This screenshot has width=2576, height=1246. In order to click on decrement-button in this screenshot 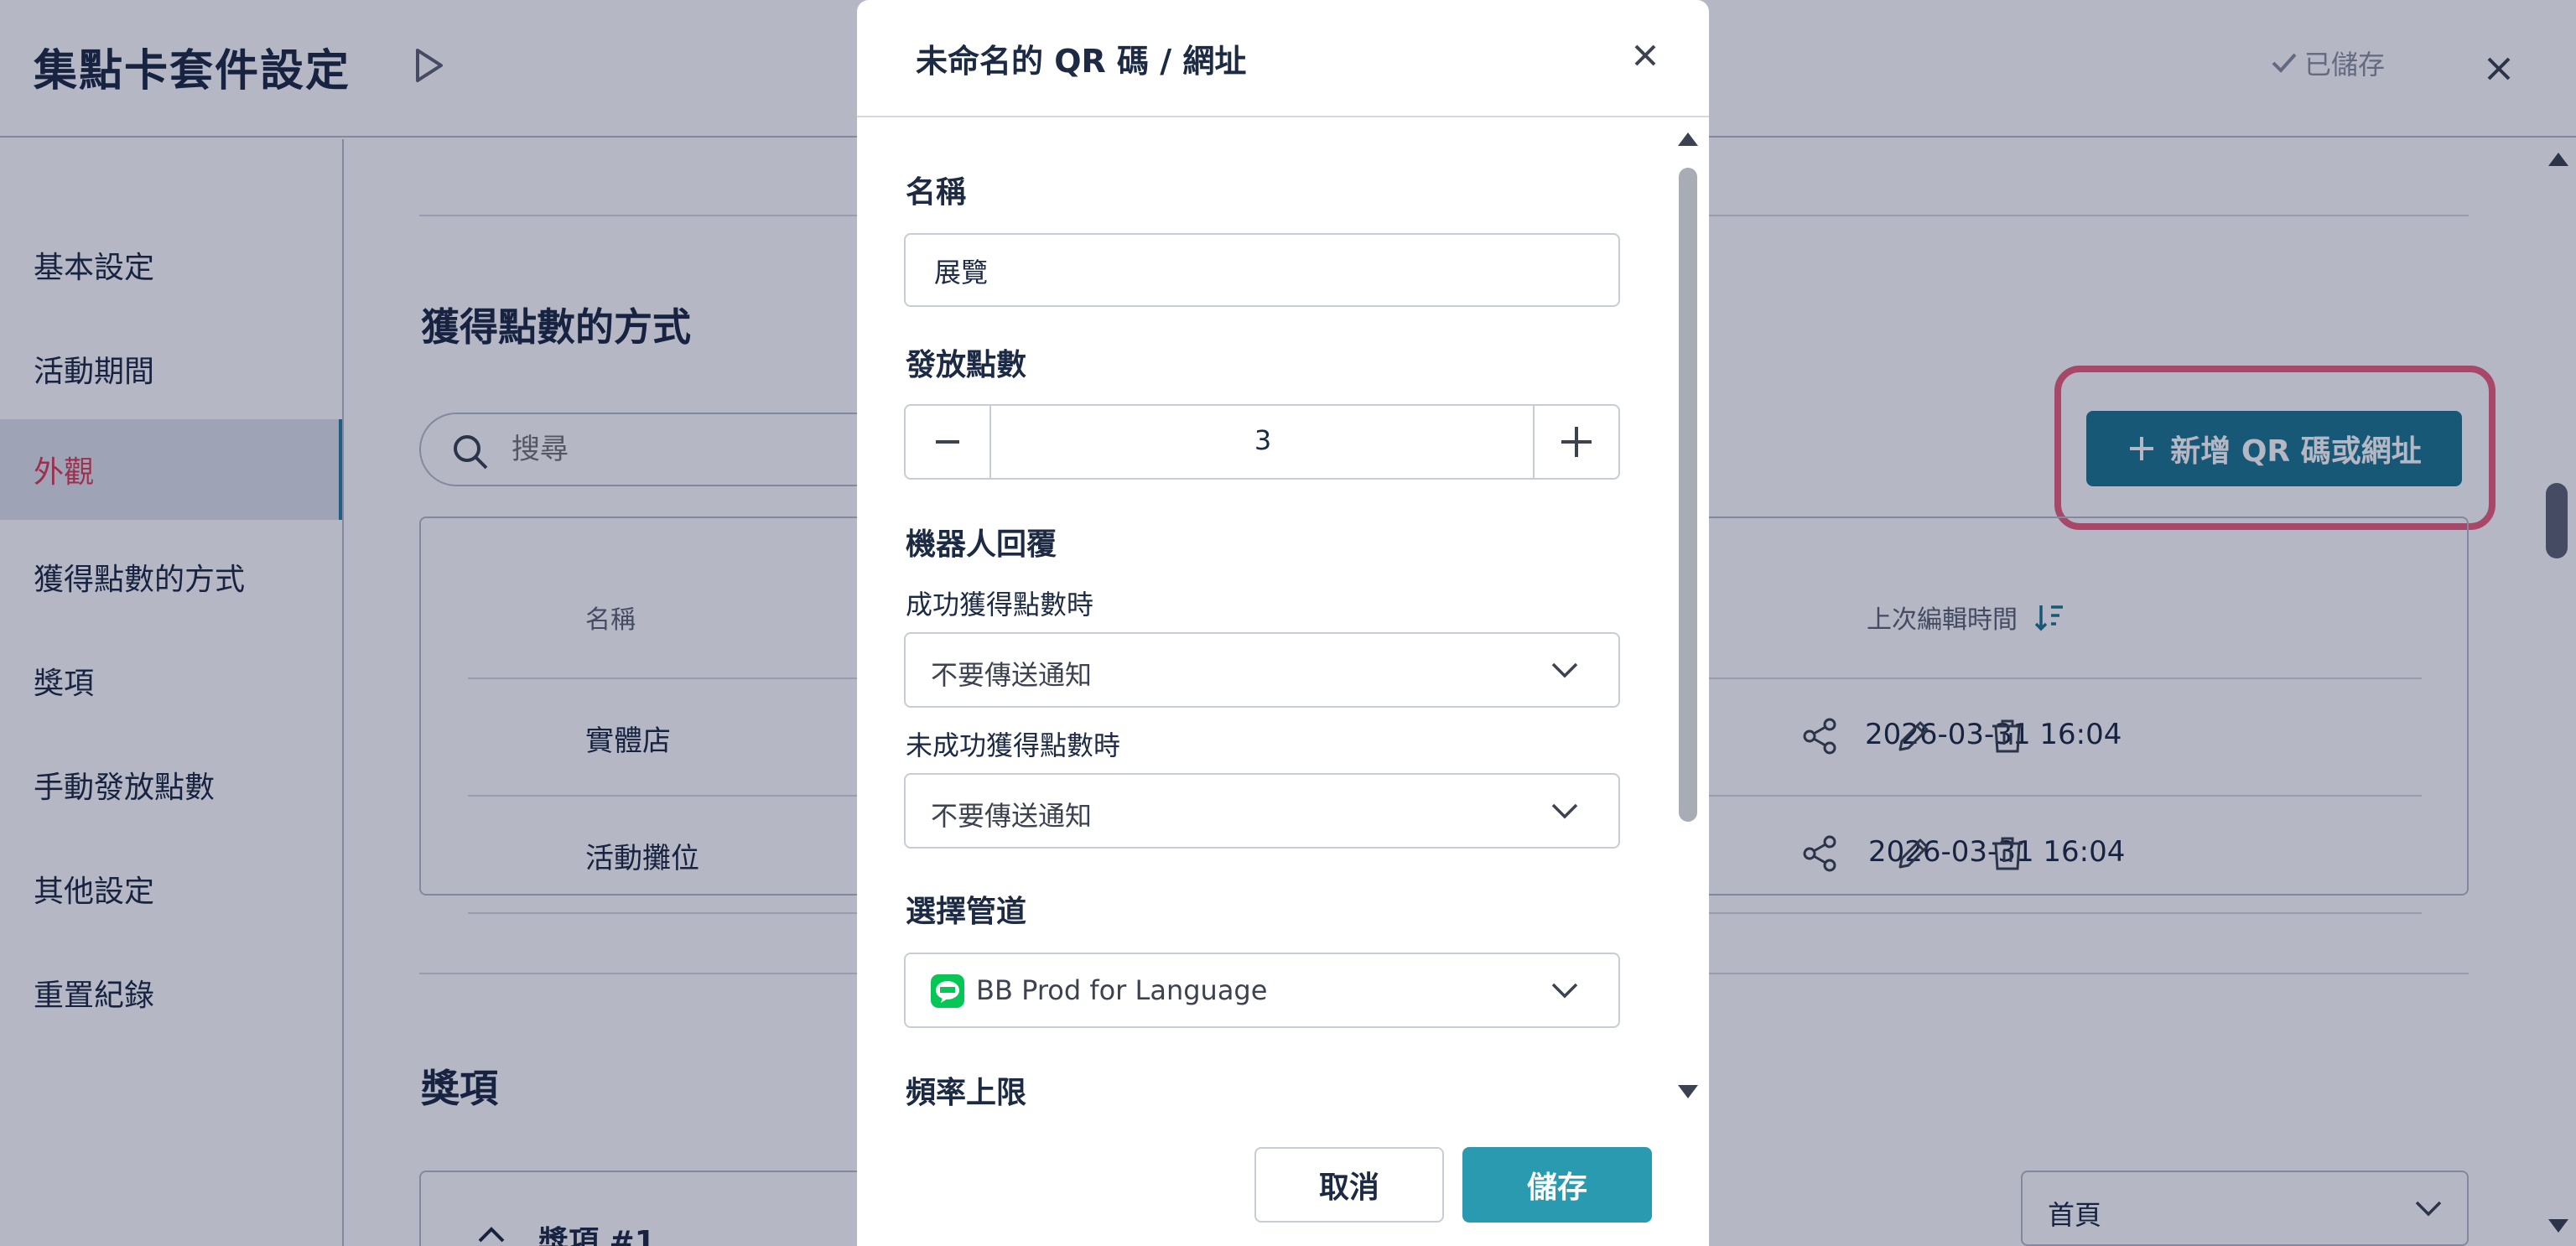, I will do `click(948, 442)`.